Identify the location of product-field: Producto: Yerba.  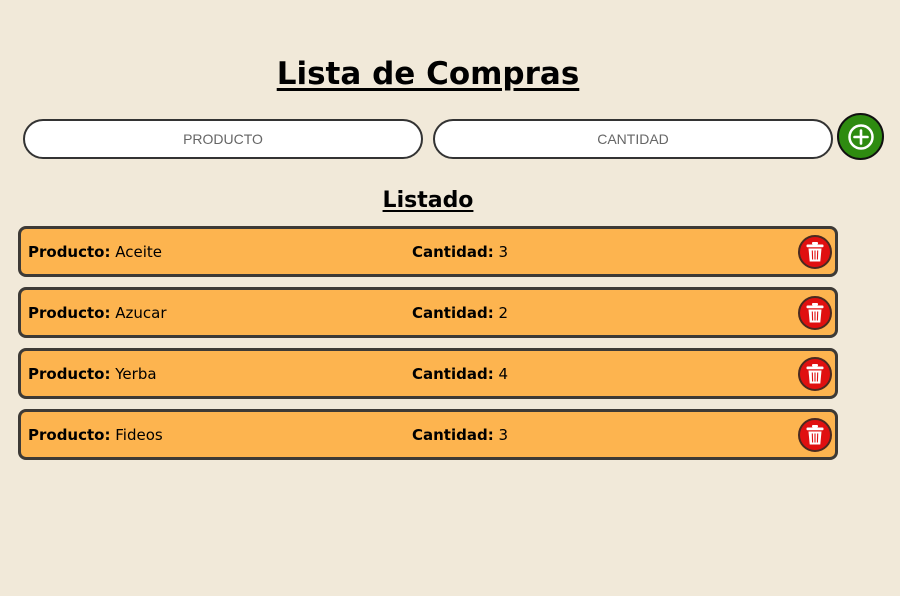
(92, 374).